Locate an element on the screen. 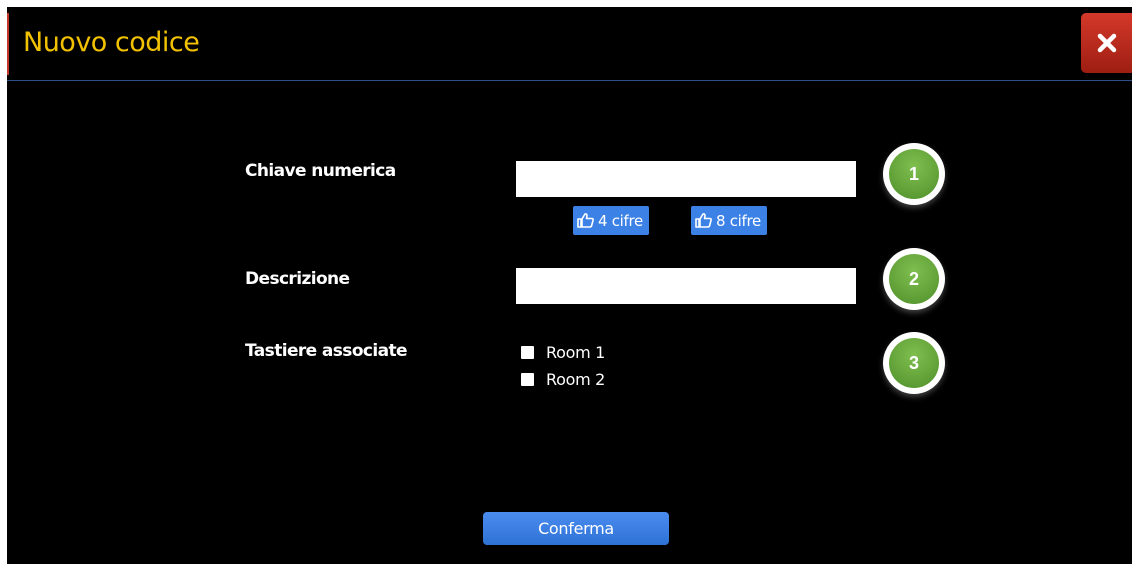 The image size is (1132, 564). four-digit-label: 4 cifre is located at coordinates (620, 220).